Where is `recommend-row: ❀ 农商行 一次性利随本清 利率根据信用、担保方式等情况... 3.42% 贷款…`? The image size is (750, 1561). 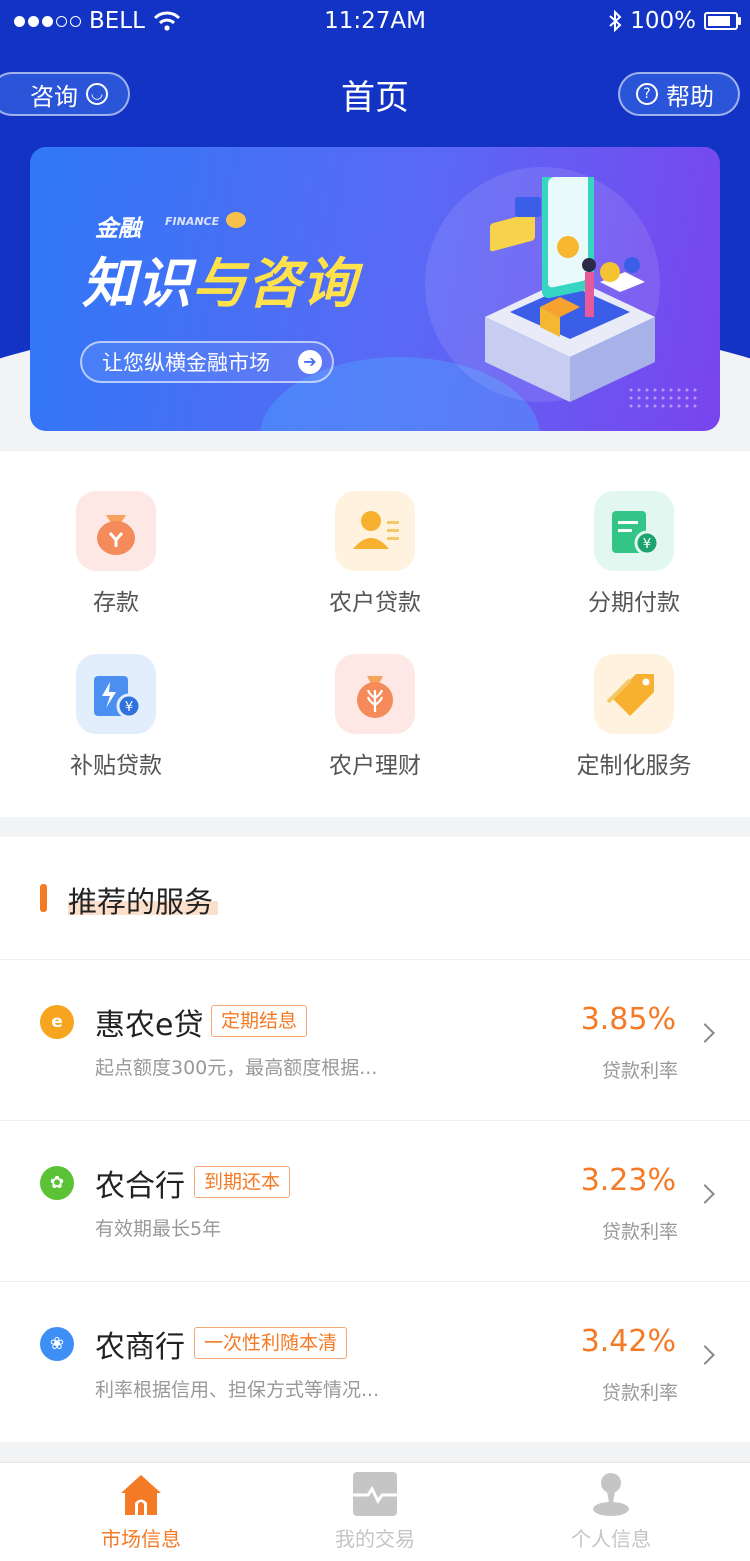 recommend-row: ❀ 农商行 一次性利随本清 利率根据信用、担保方式等情况... 3.42% 贷款… is located at coordinates (375, 1362).